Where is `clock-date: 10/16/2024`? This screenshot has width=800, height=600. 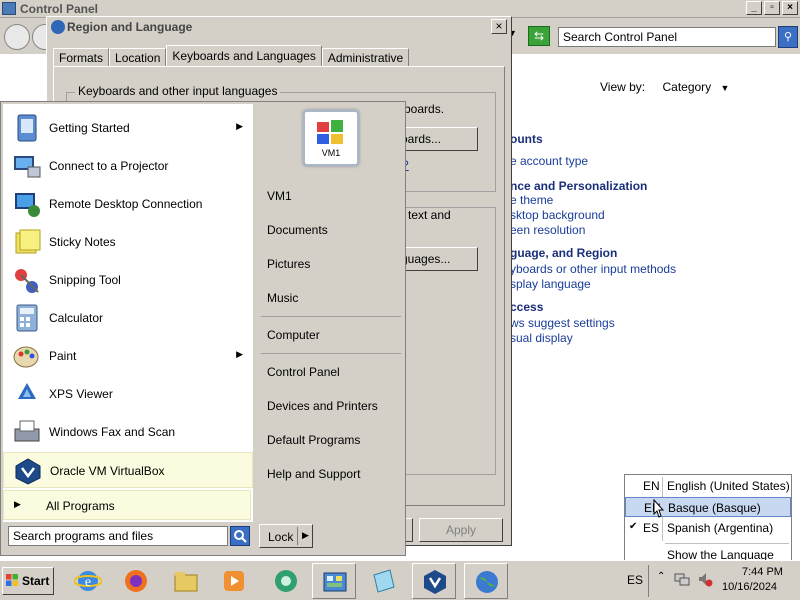 clock-date: 10/16/2024 is located at coordinates (749, 587).